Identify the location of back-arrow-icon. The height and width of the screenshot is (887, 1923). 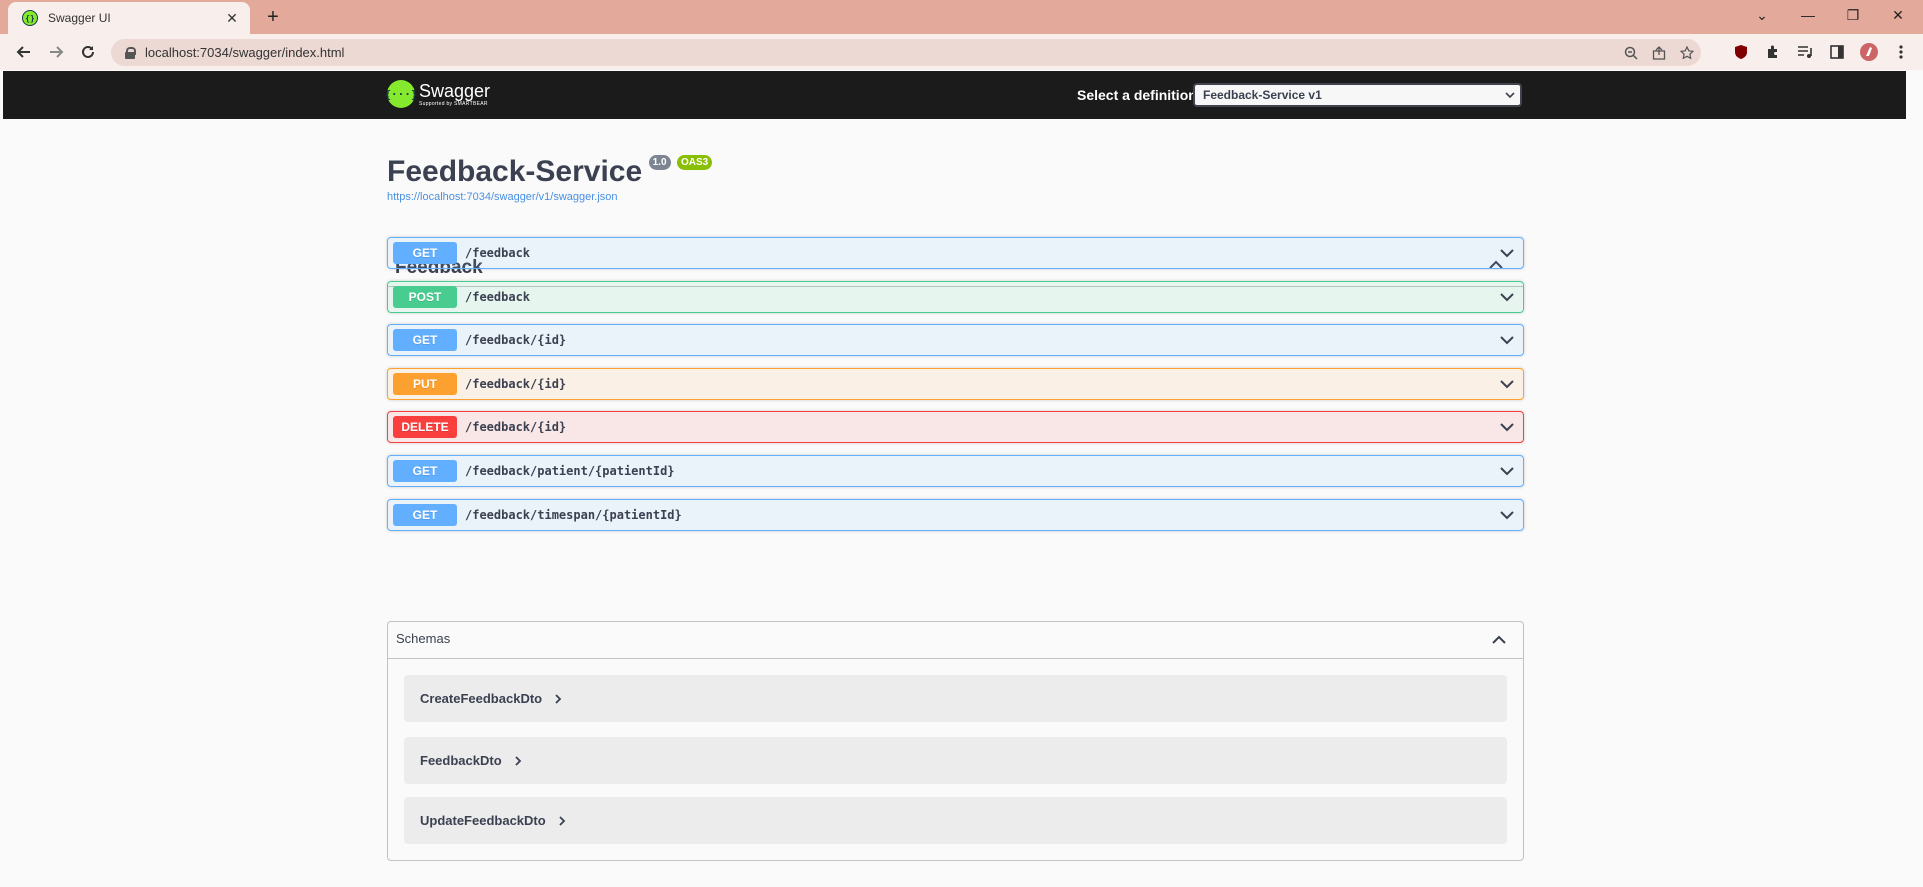
(24, 52).